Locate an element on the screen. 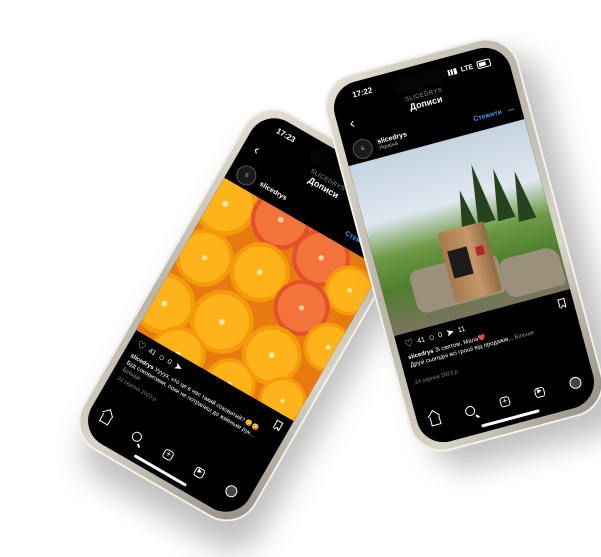 Image resolution: width=601 pixels, height=557 pixels. status-time: 17:22 is located at coordinates (362, 92).